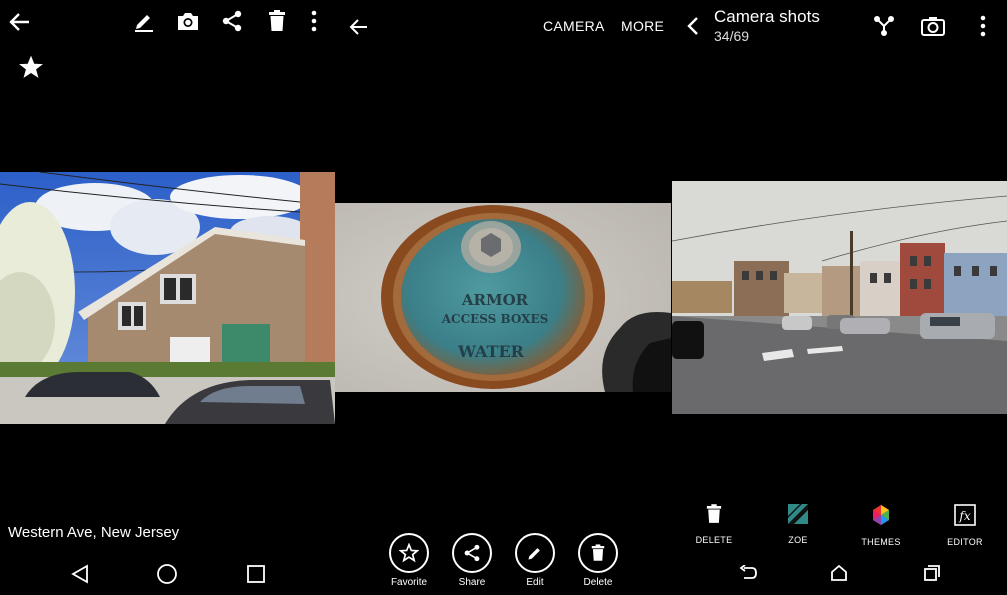 The image size is (1007, 595). I want to click on edit-label: Edit, so click(535, 582).